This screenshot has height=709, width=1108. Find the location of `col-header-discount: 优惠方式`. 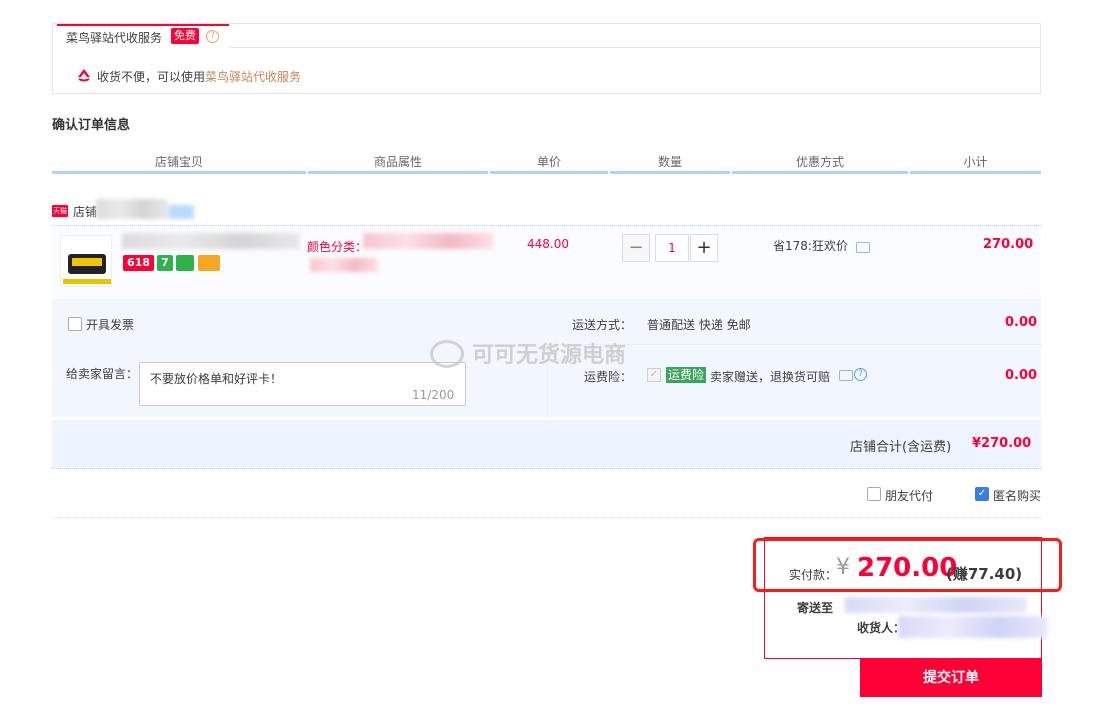

col-header-discount: 优惠方式 is located at coordinates (819, 162).